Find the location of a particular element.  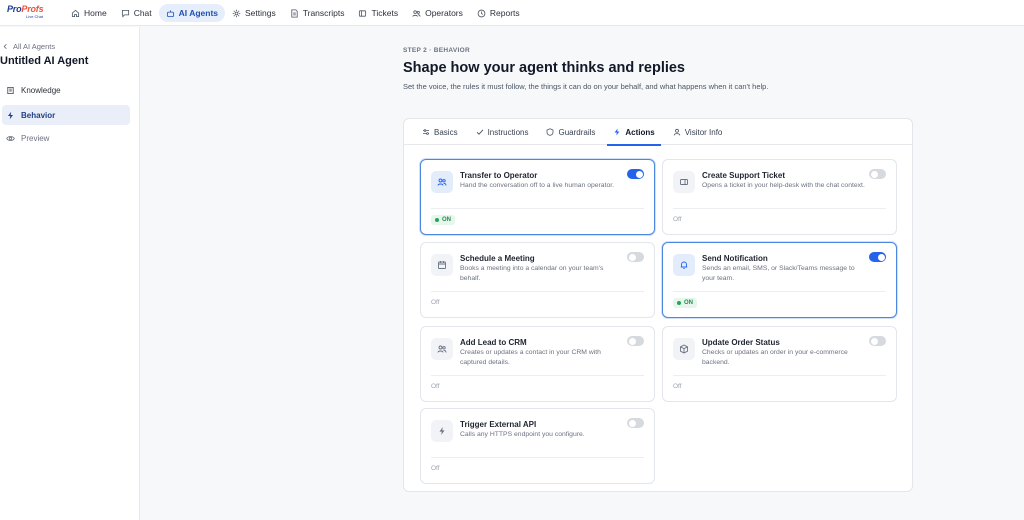

nav-tickets-label: Tickets is located at coordinates (385, 13).